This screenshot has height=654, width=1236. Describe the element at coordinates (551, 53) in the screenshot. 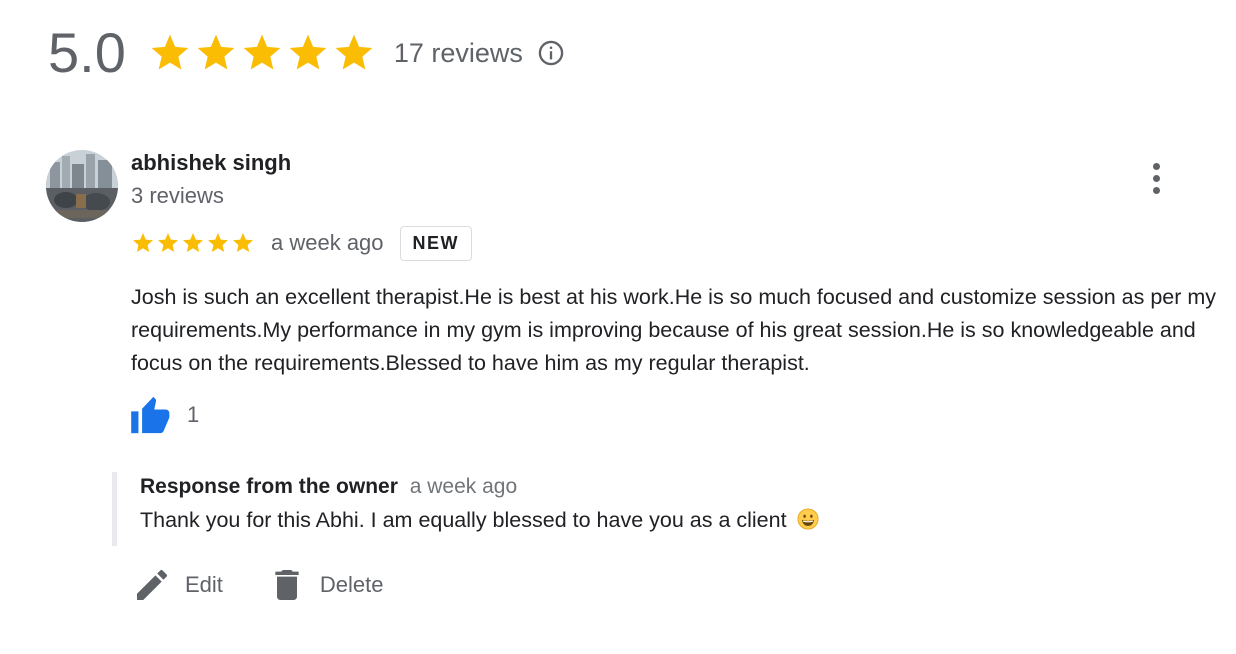

I see `info-icon` at that location.